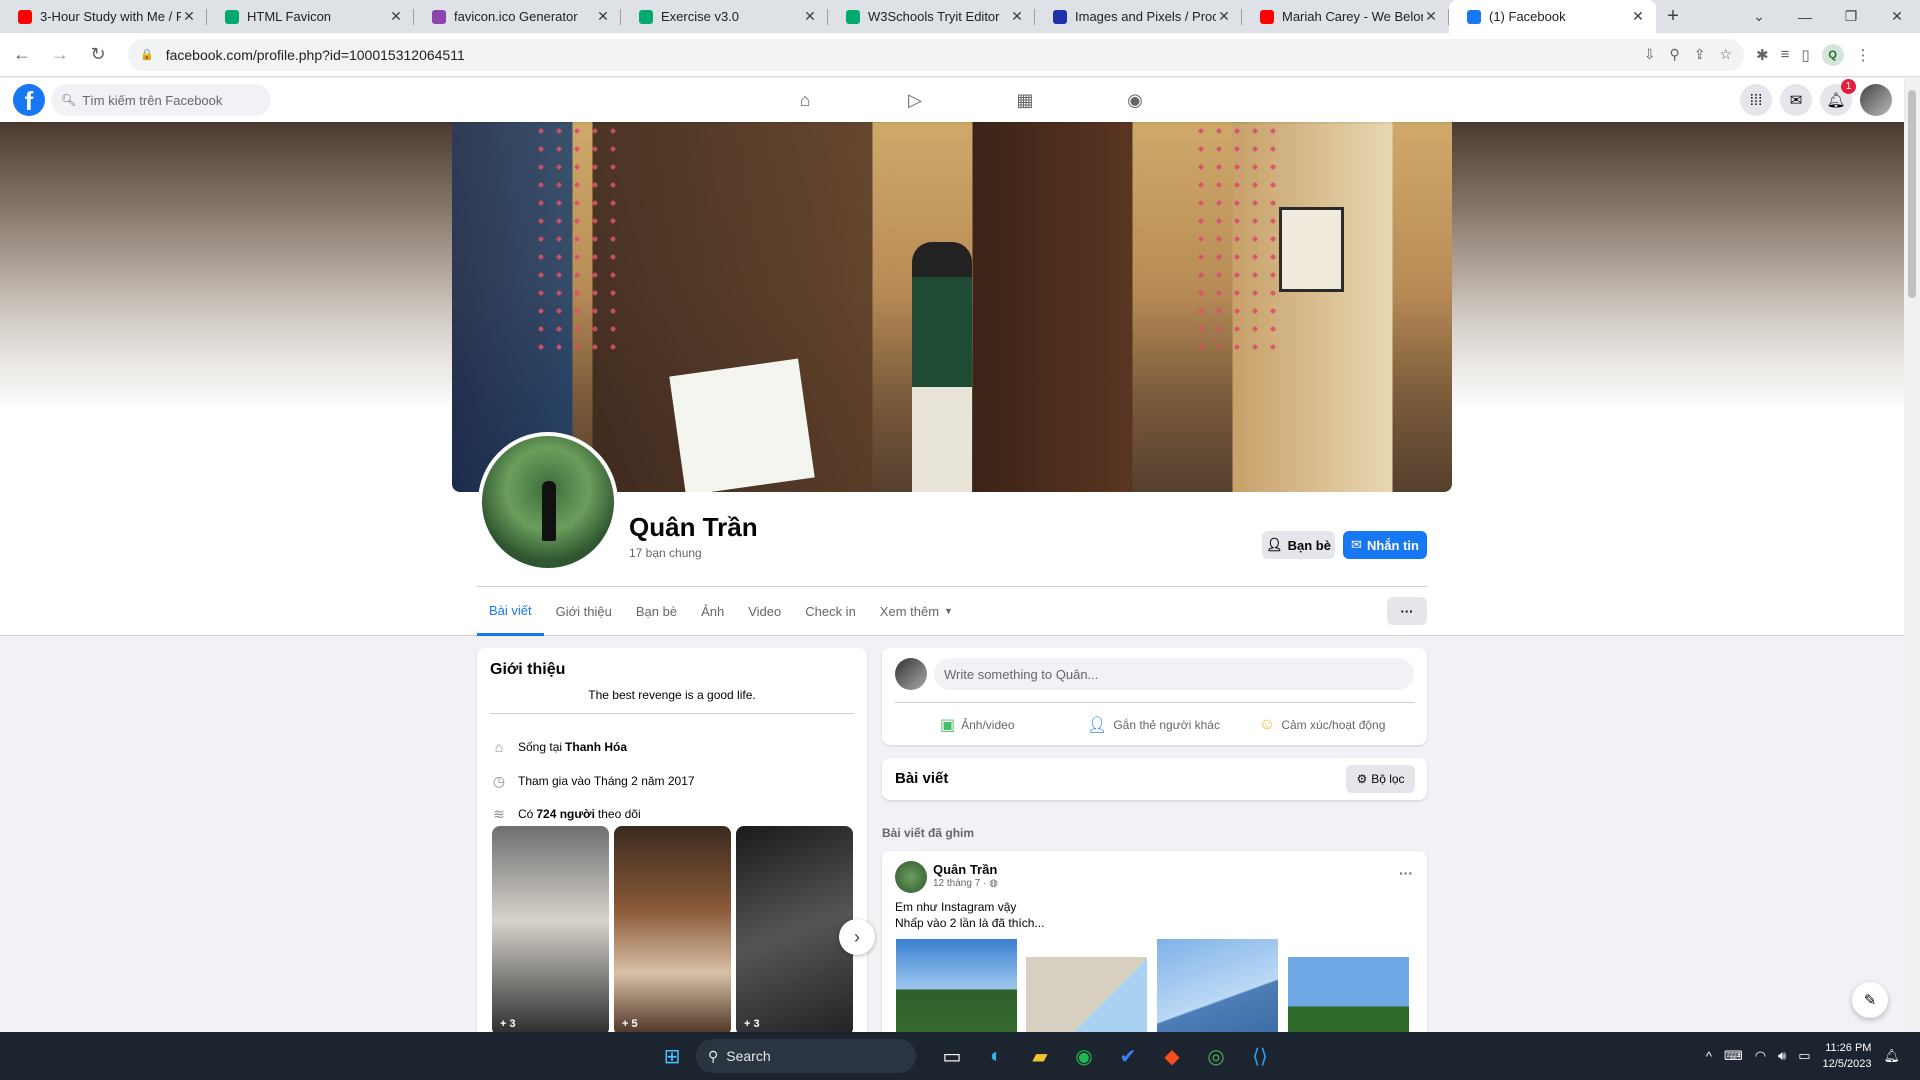  Describe the element at coordinates (672, 1056) in the screenshot. I see `windows-start-icon: ⊞` at that location.